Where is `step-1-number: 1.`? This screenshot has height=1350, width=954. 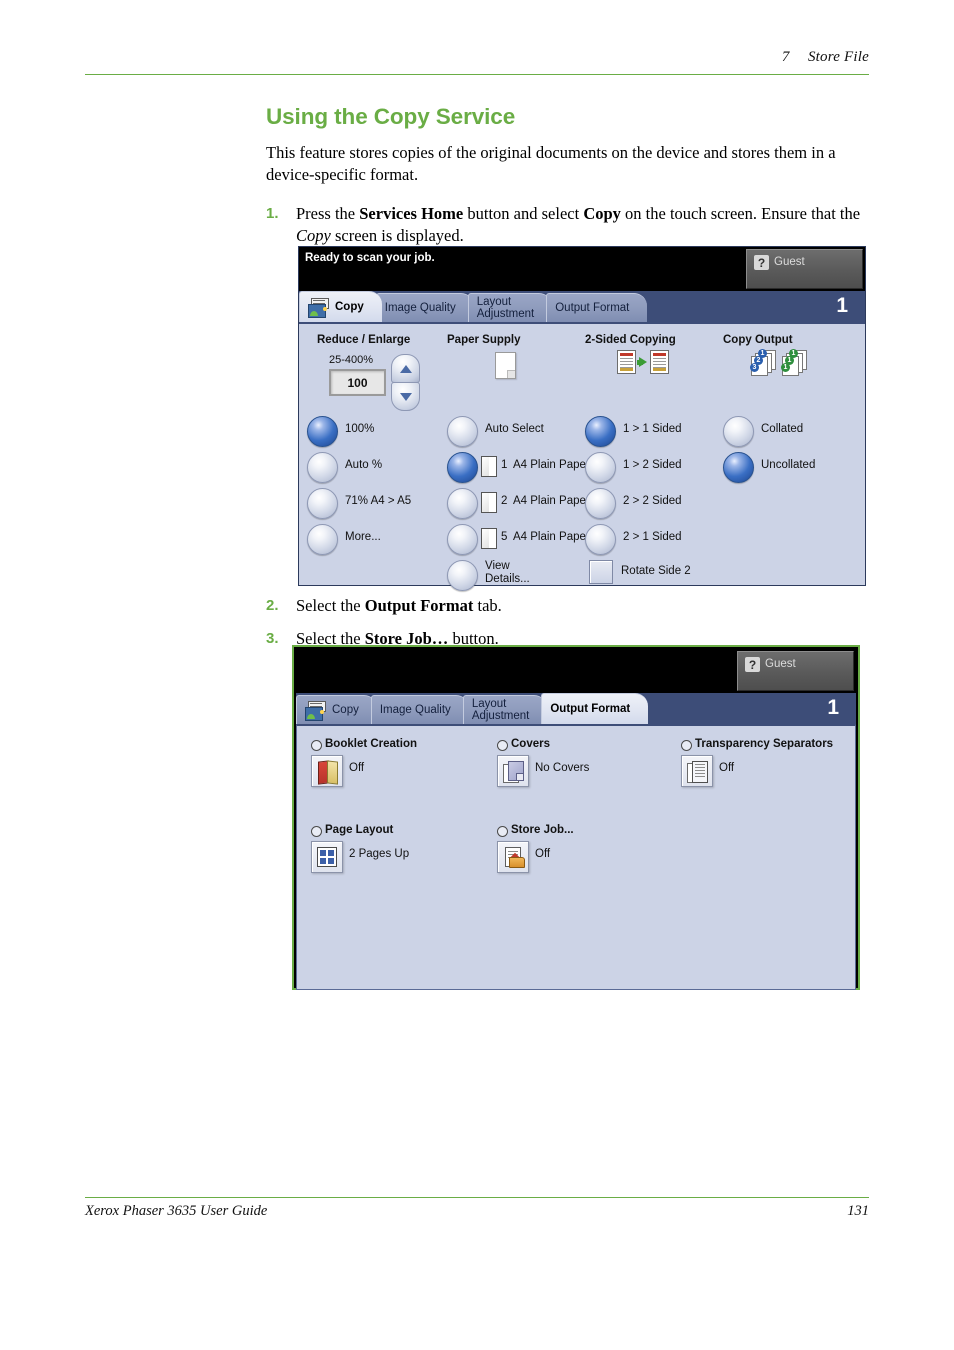 step-1-number: 1. is located at coordinates (272, 213).